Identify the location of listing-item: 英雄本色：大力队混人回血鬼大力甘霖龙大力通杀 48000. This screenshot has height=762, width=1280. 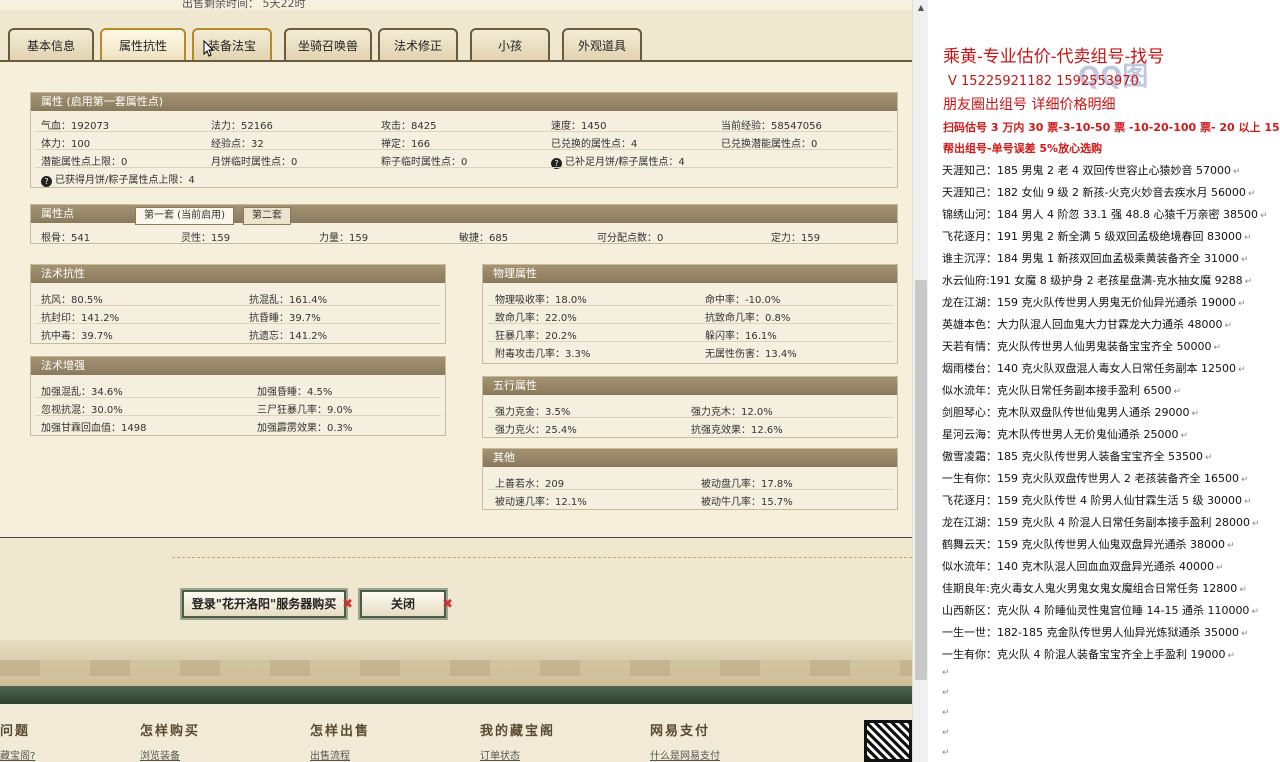
(1105, 325).